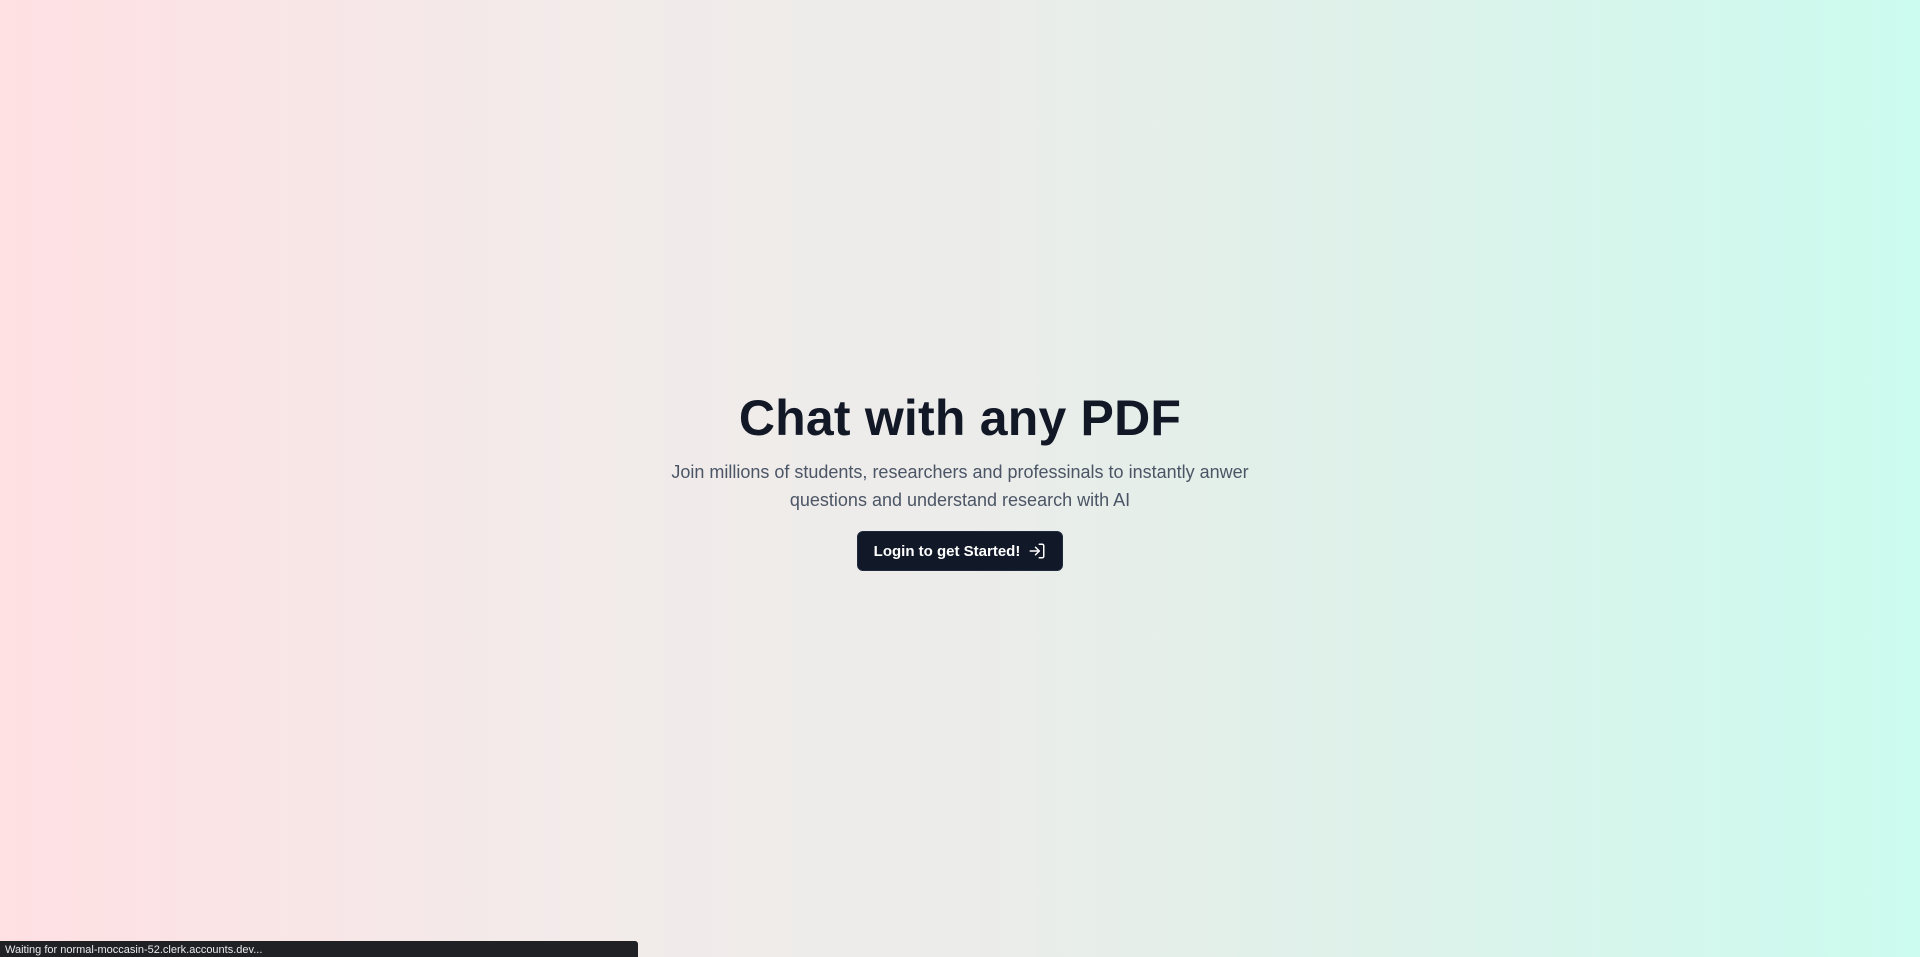  What do you see at coordinates (1037, 551) in the screenshot?
I see `log-in-icon` at bounding box center [1037, 551].